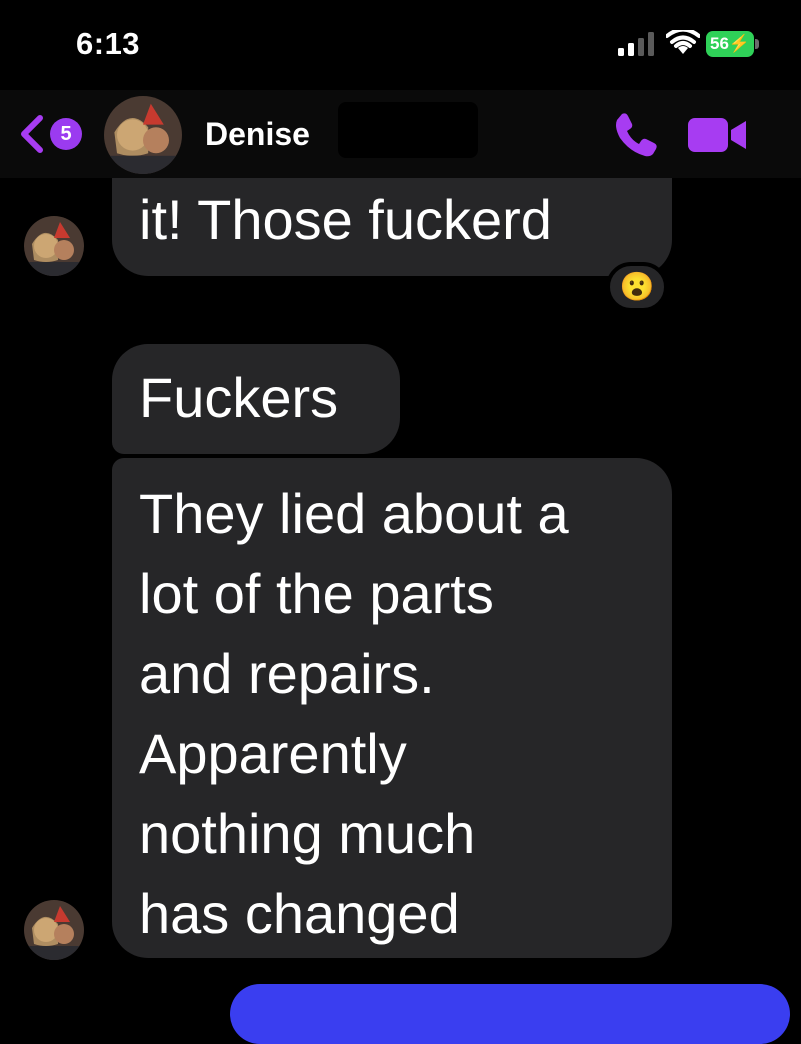  I want to click on chat-header: 5 Denise, so click(400, 134).